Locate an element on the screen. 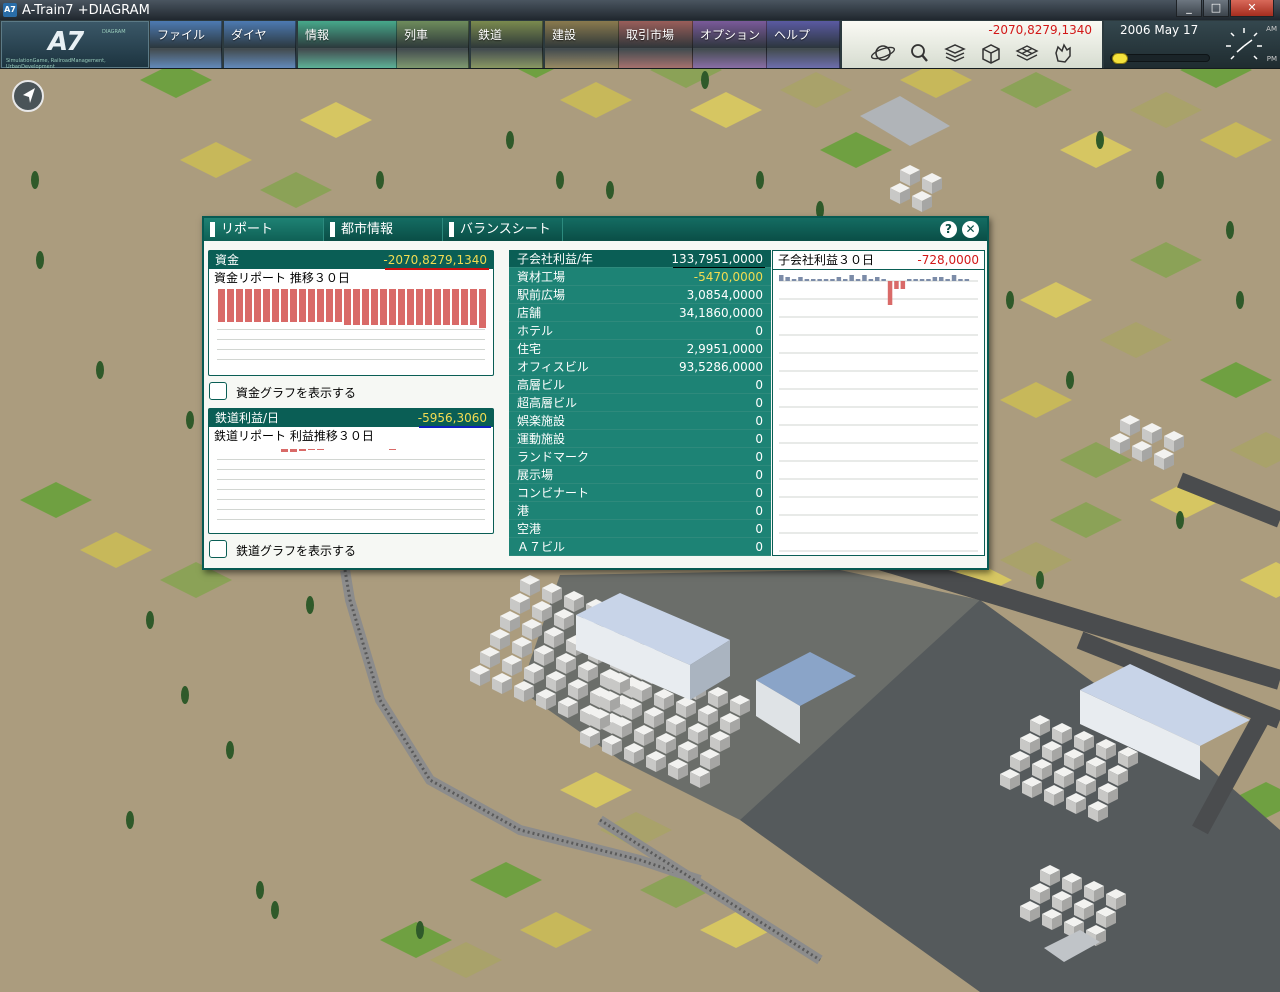  table-row: ランドマーク 0 is located at coordinates (640, 457).